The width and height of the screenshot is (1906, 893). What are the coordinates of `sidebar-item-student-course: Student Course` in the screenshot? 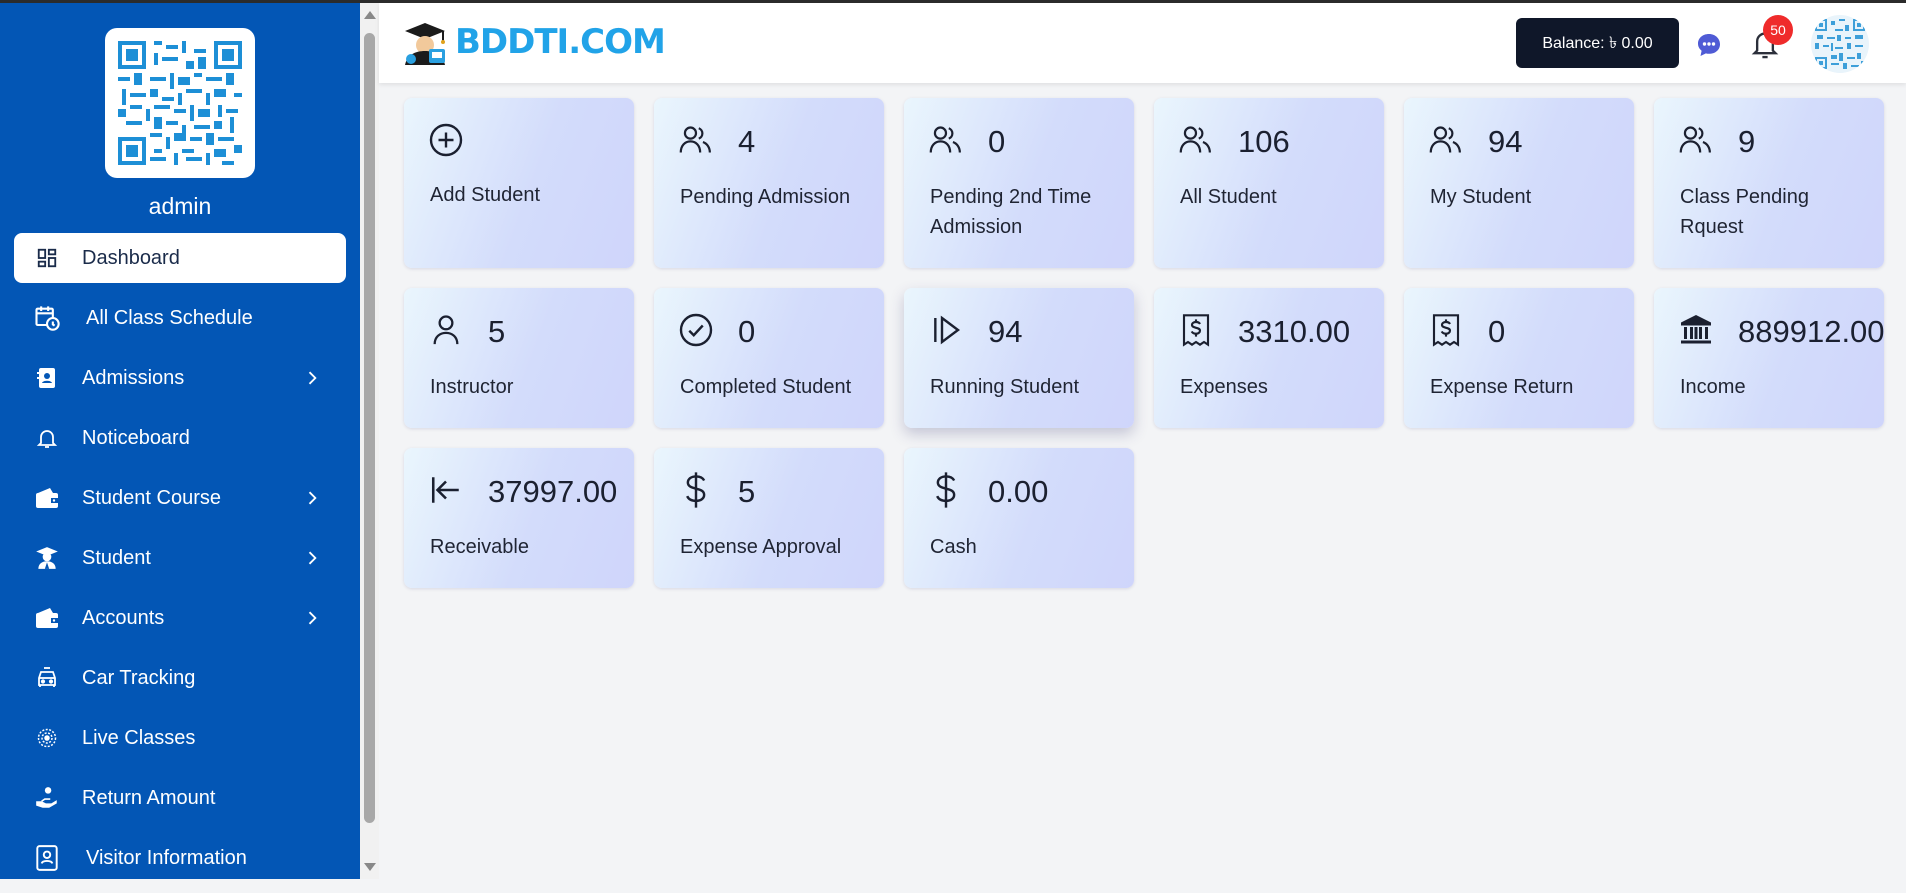 It's located at (180, 498).